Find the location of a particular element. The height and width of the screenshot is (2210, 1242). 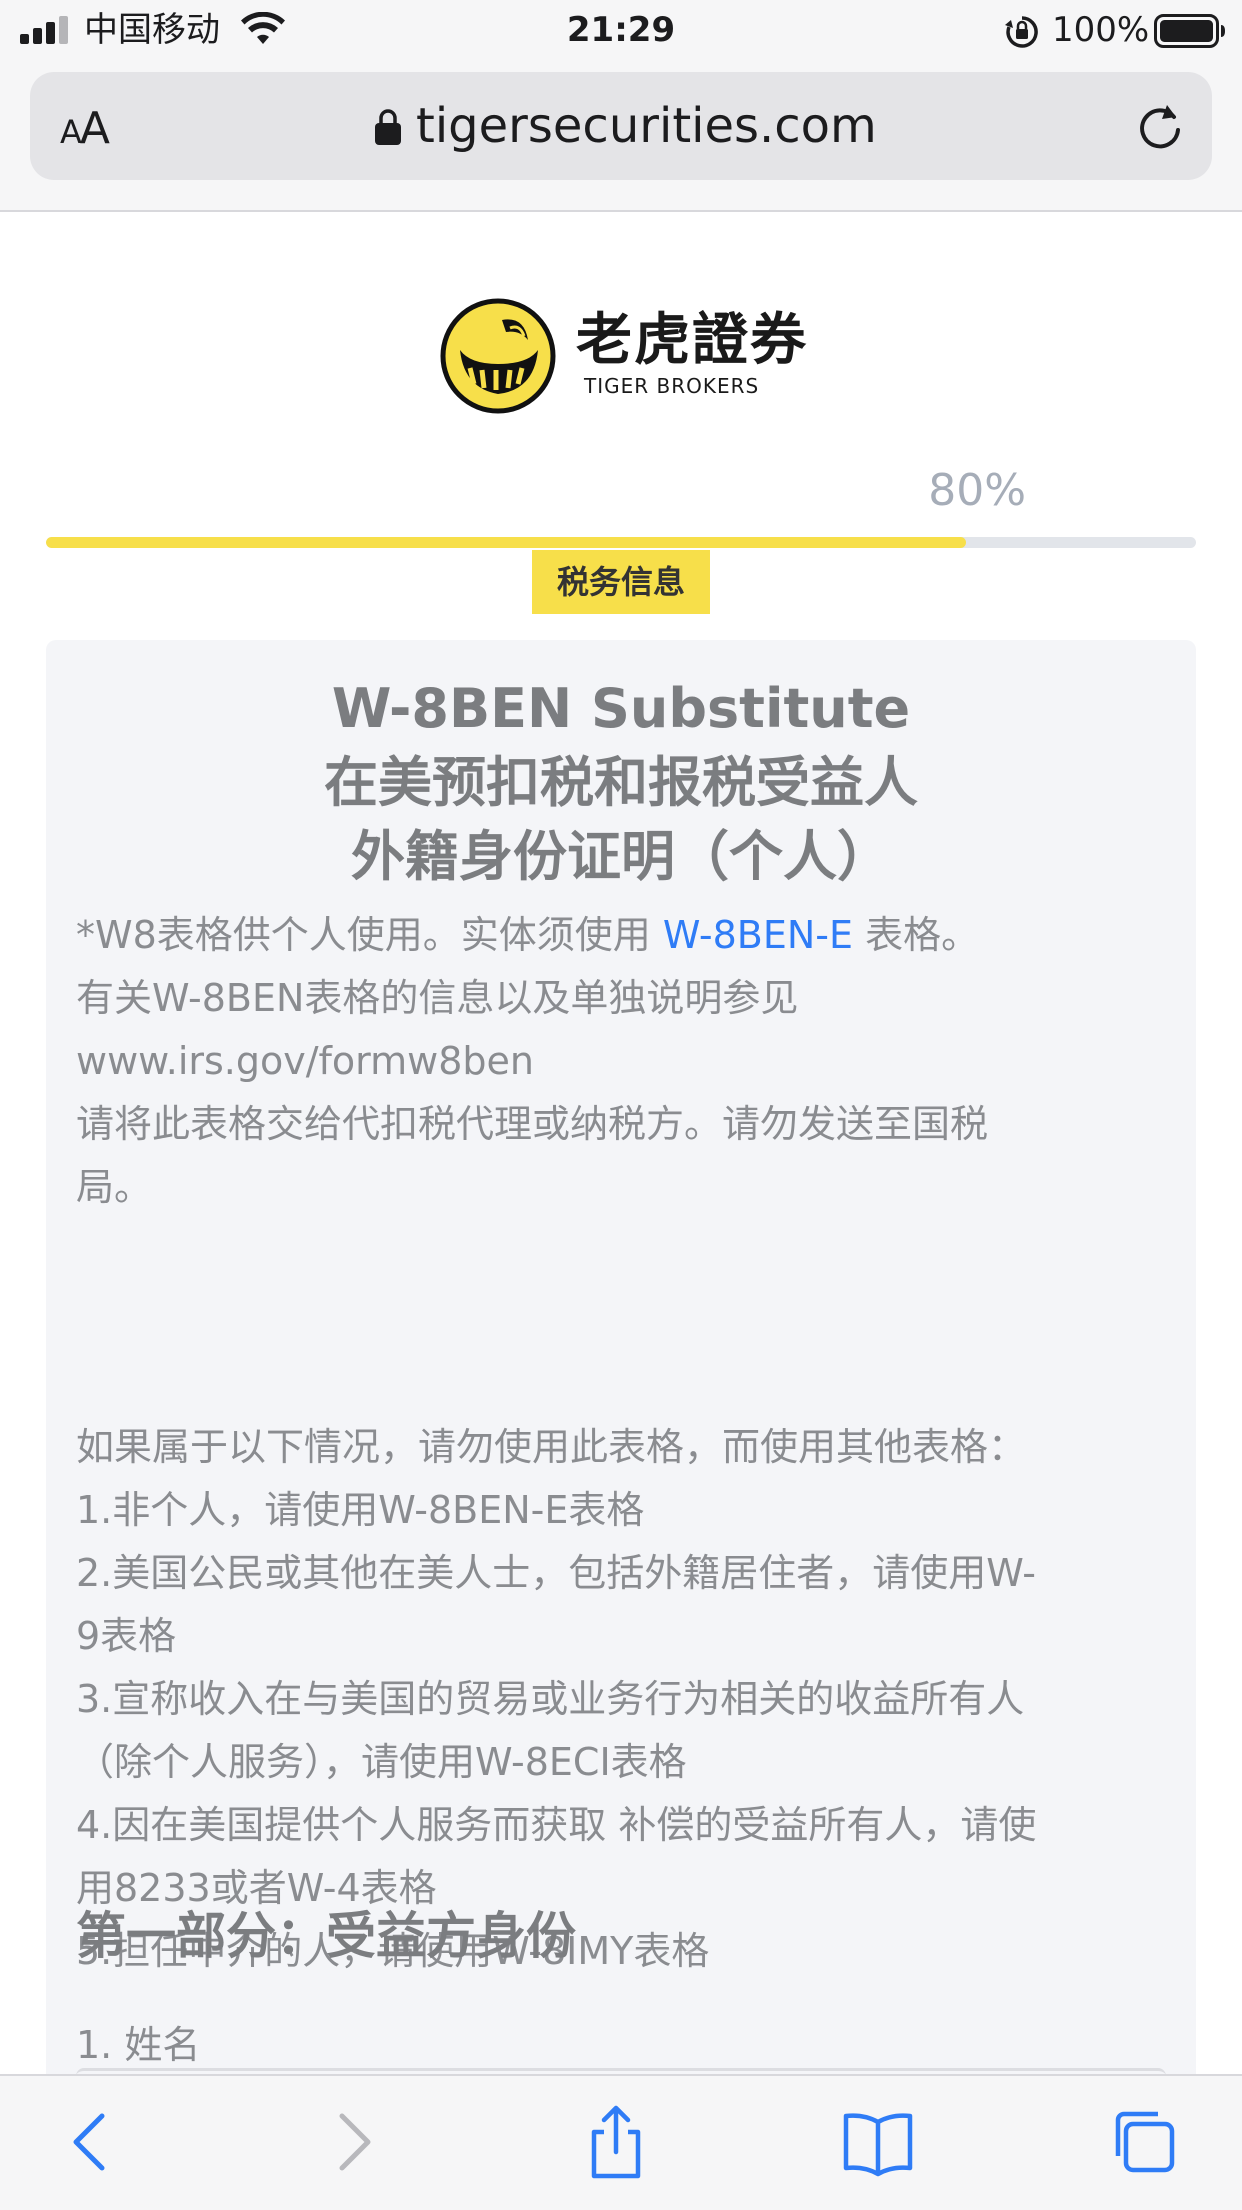

forward-icon is located at coordinates (352, 2142).